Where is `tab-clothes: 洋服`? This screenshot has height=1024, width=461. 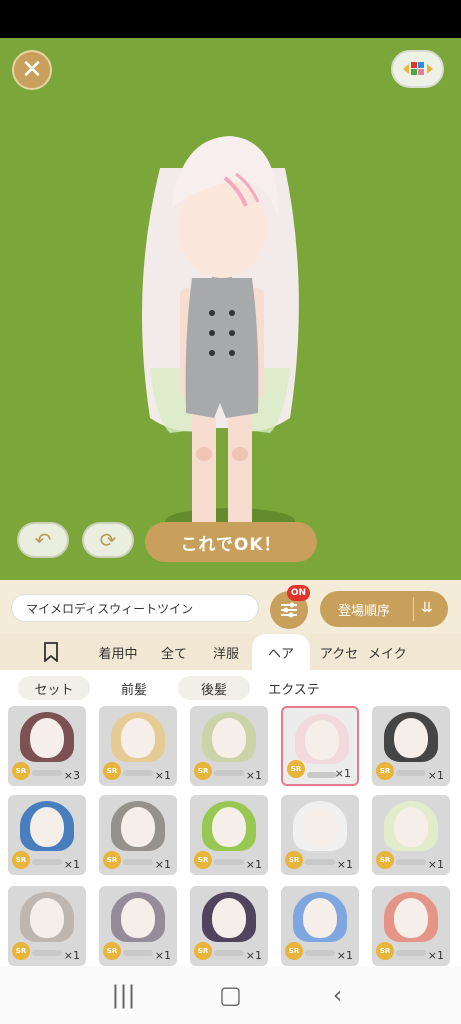 tab-clothes: 洋服 is located at coordinates (226, 652).